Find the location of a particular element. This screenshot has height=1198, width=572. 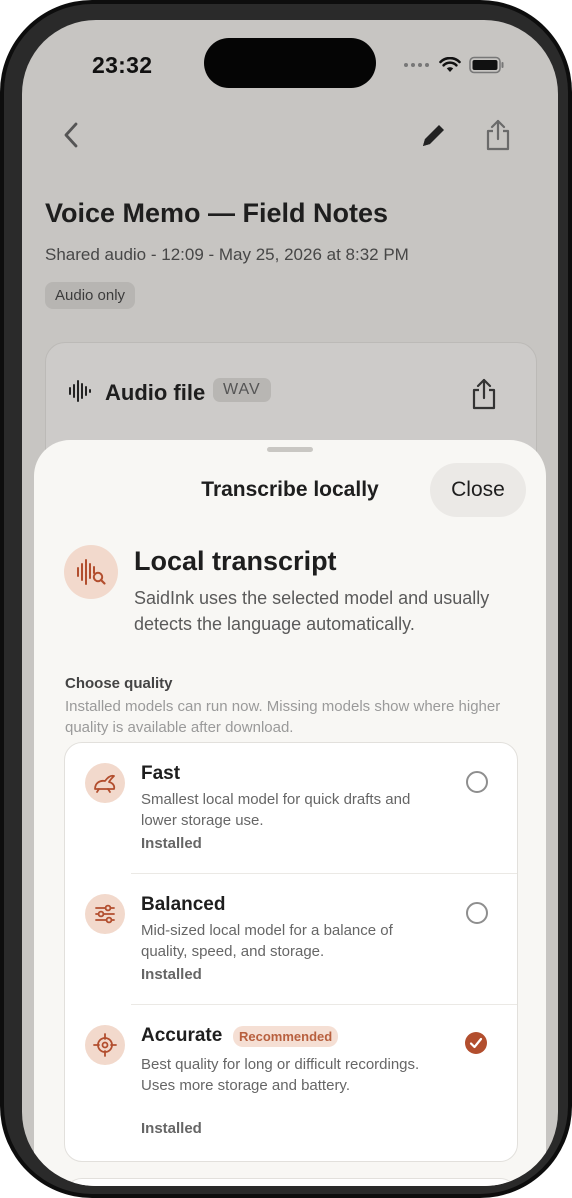

back-button is located at coordinates (72, 135).